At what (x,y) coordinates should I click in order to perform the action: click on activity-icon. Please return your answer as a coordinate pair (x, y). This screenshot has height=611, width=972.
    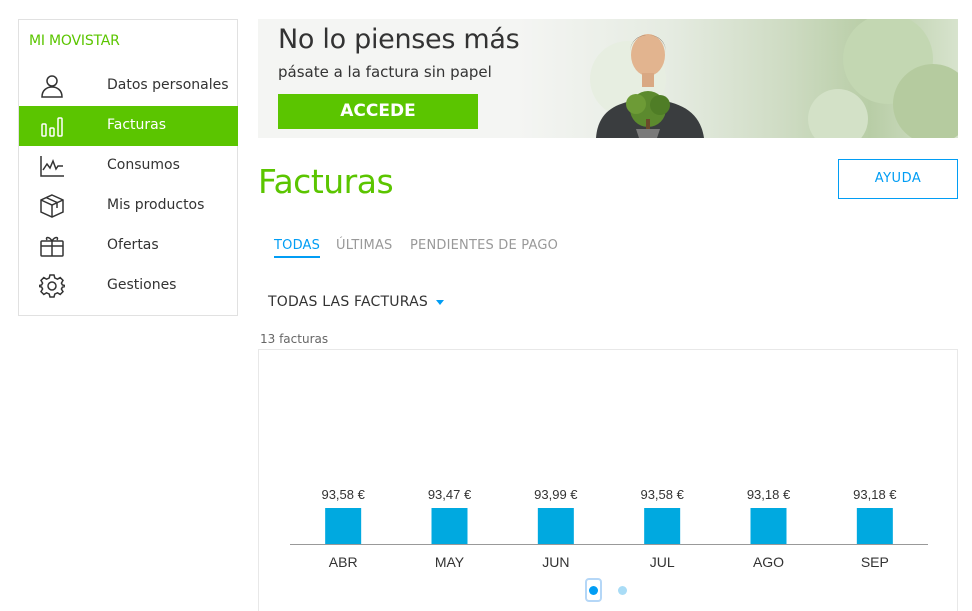
    Looking at the image, I should click on (52, 166).